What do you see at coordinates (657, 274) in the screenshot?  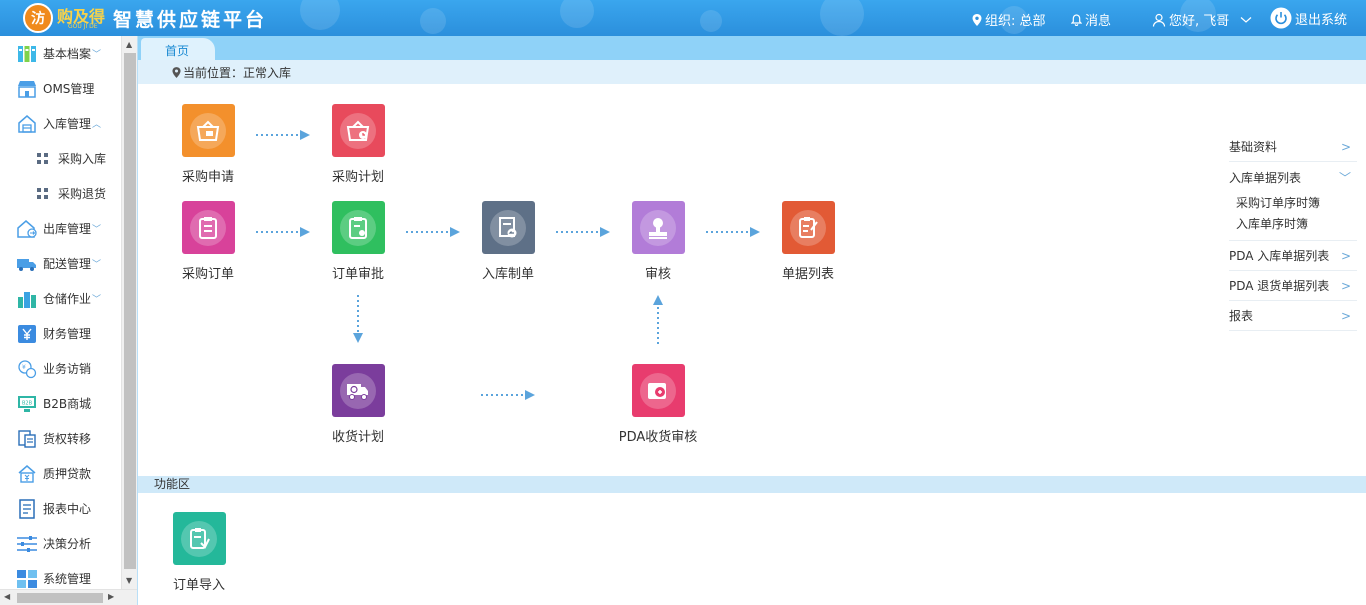 I see `flow-node-label: 审核` at bounding box center [657, 274].